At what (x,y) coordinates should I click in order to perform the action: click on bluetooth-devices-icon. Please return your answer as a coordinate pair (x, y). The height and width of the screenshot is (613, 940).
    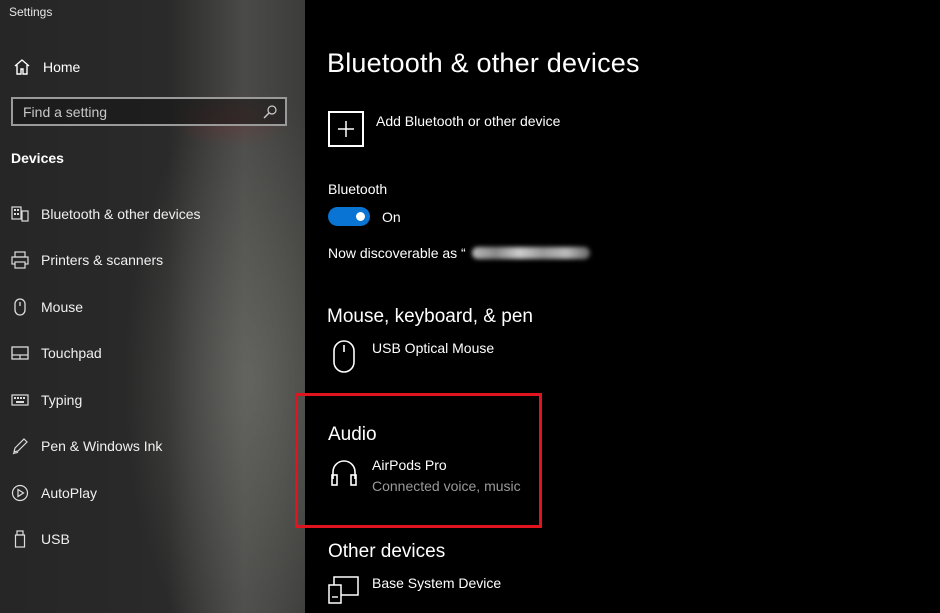
    Looking at the image, I should click on (20, 214).